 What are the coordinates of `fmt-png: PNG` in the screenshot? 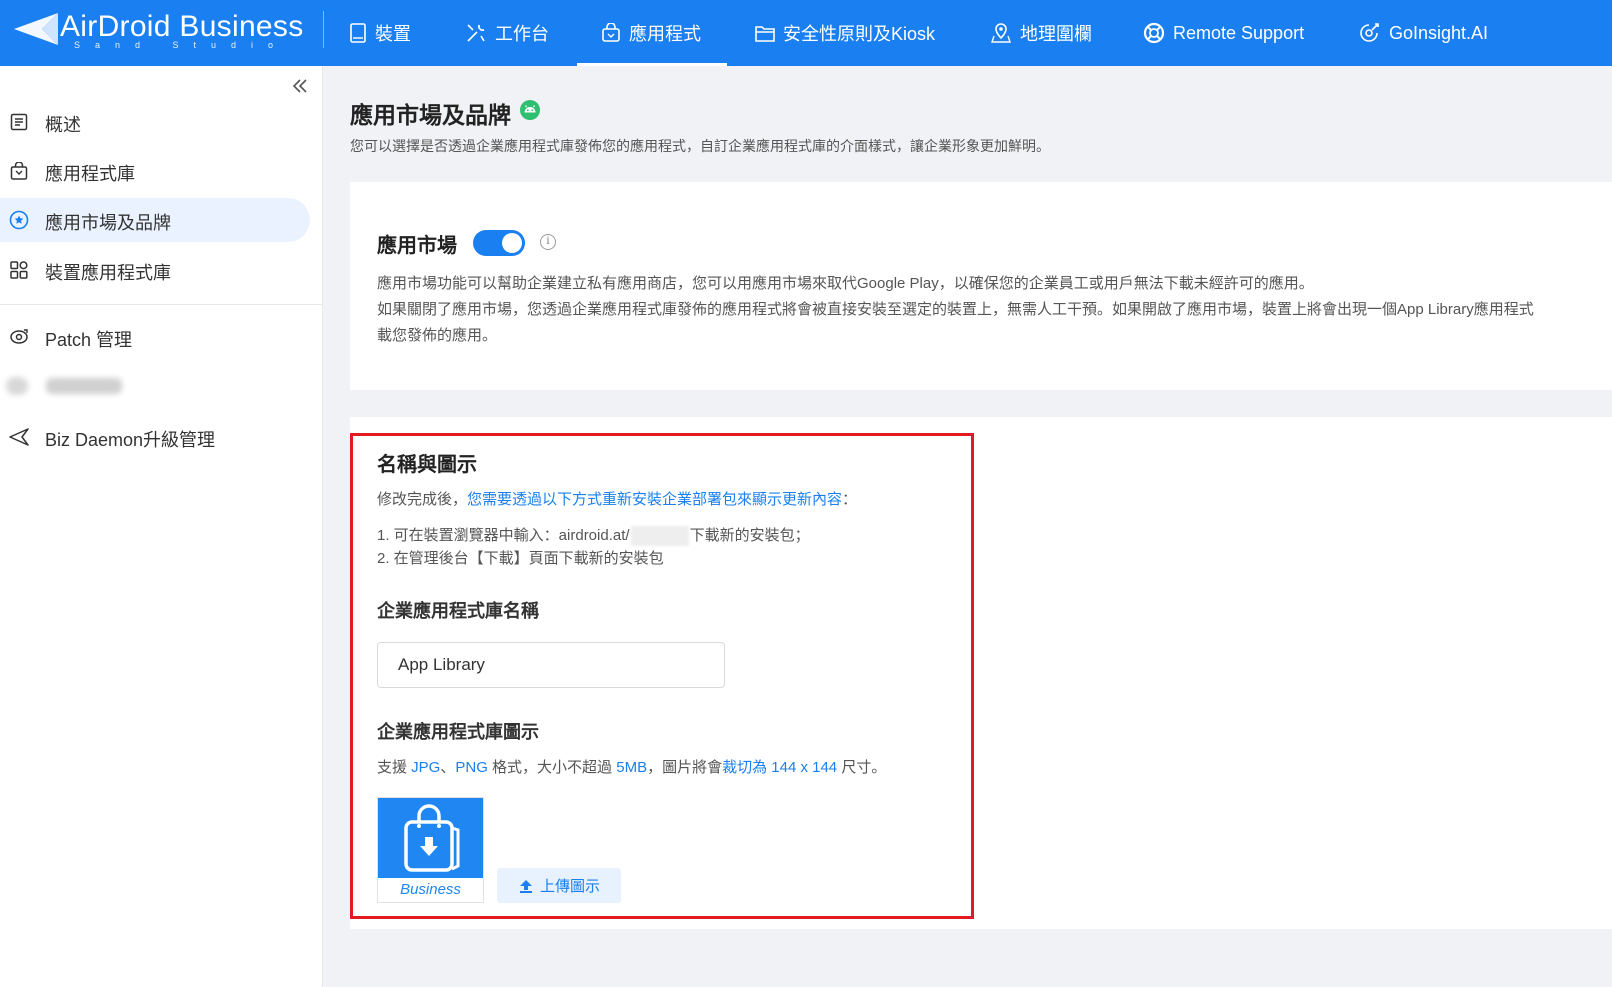 It's located at (471, 767).